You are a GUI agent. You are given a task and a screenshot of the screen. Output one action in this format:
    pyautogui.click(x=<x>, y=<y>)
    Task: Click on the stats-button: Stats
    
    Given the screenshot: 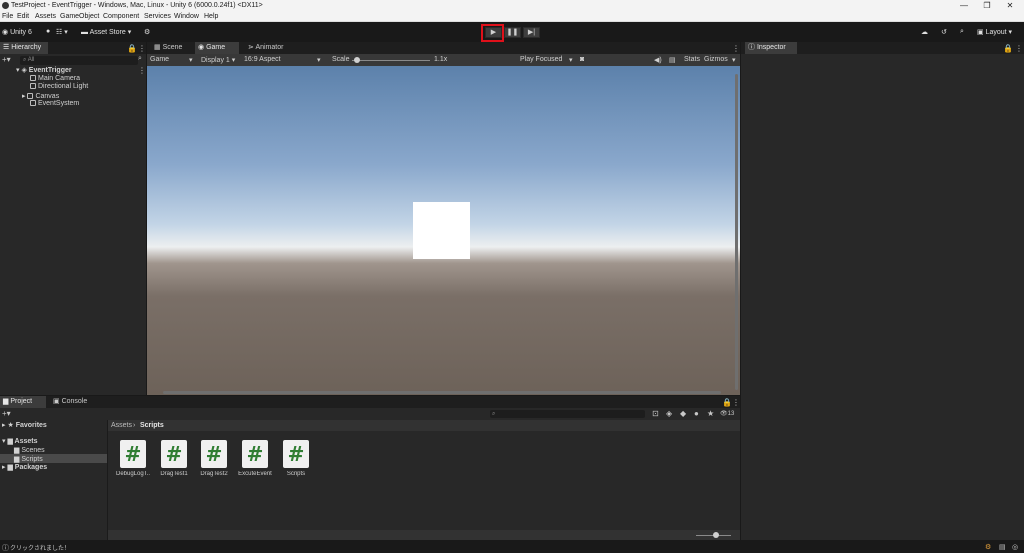 What is the action you would take?
    pyautogui.click(x=692, y=59)
    